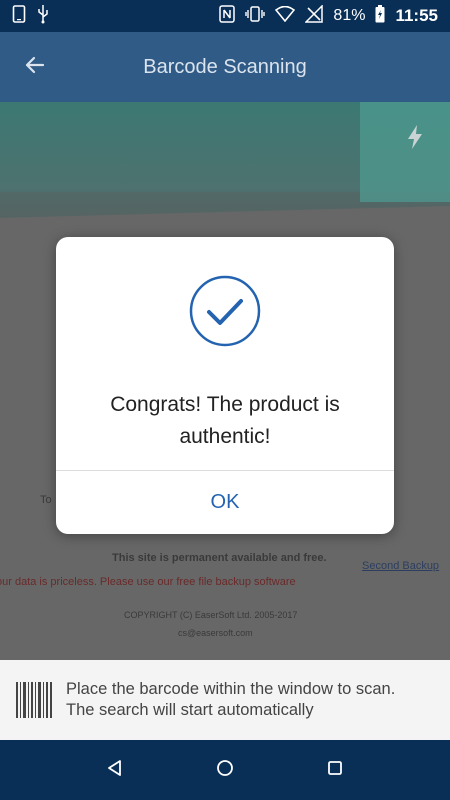 Image resolution: width=450 pixels, height=800 pixels. Describe the element at coordinates (380, 16) in the screenshot. I see `battery-icon` at that location.